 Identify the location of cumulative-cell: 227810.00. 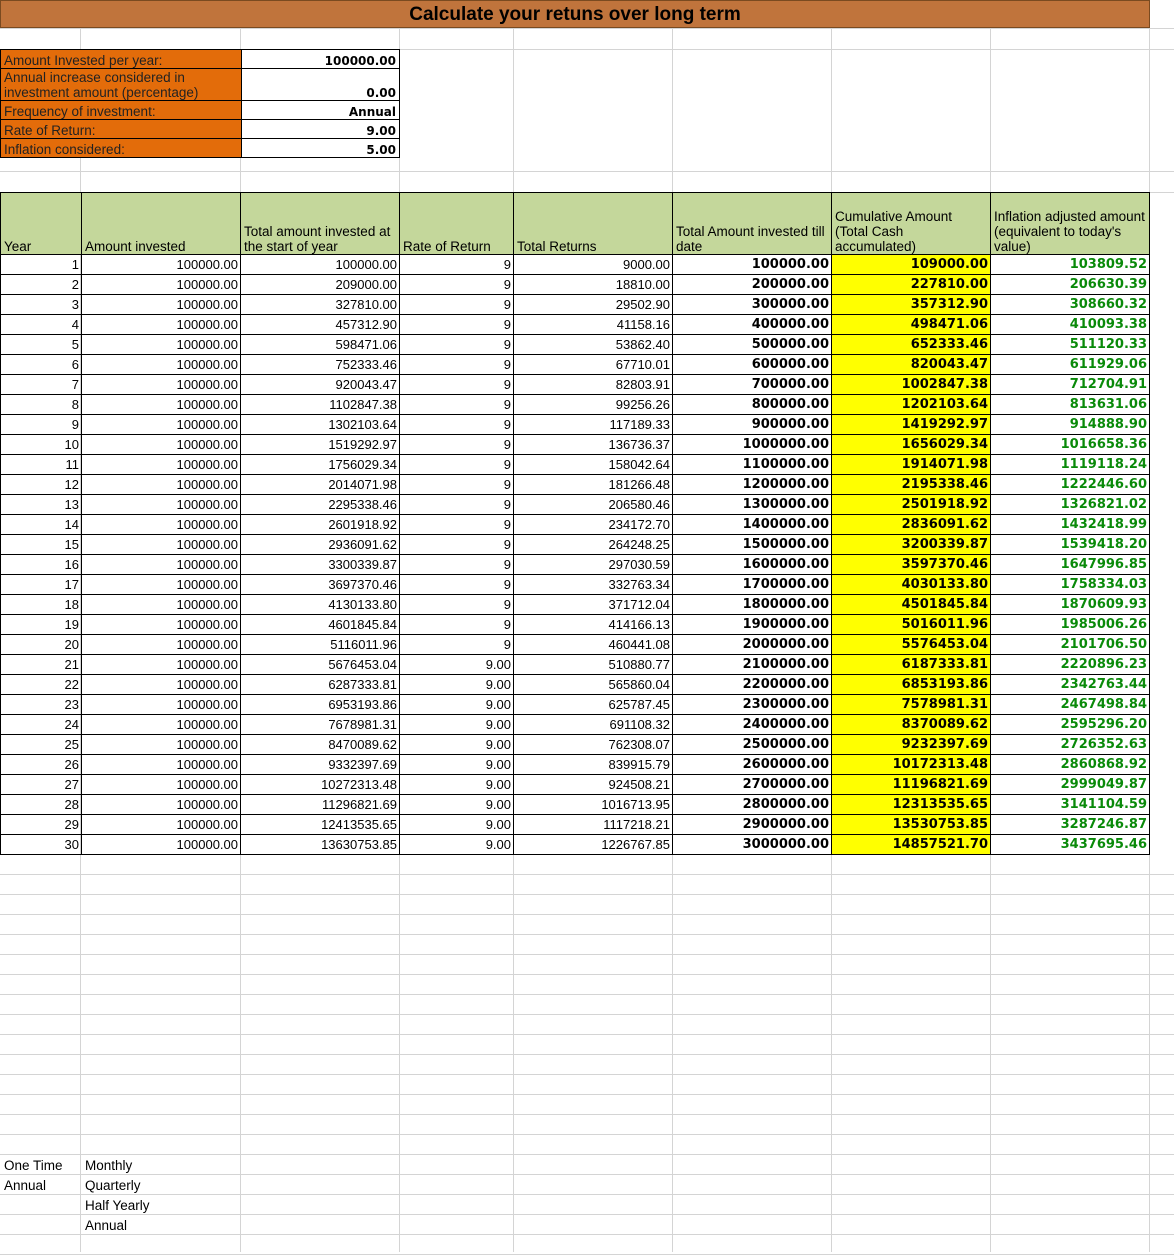
(911, 284).